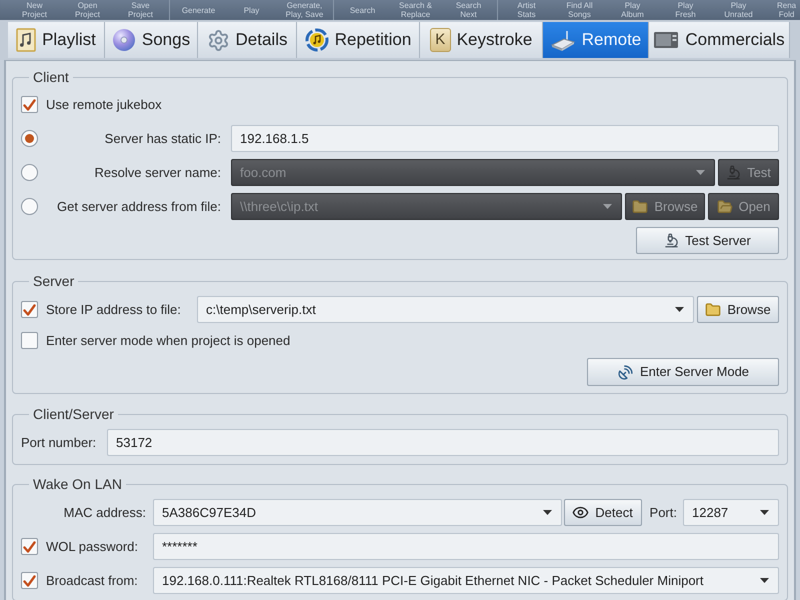  What do you see at coordinates (316, 40) in the screenshot?
I see `repeat-music-icon` at bounding box center [316, 40].